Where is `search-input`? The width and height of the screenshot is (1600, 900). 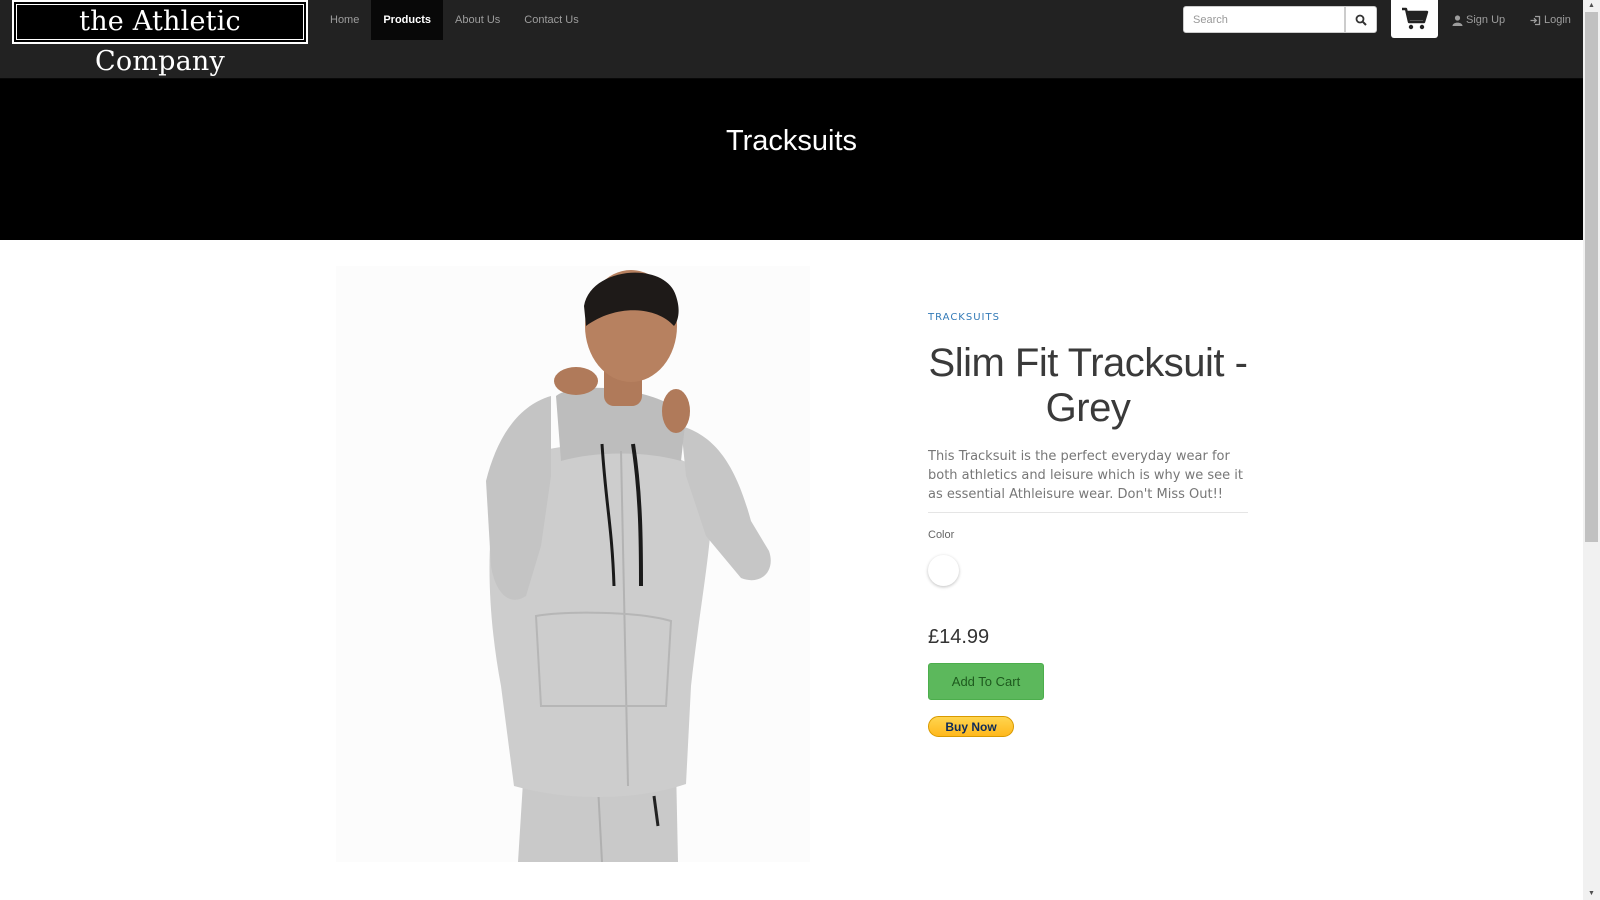
search-input is located at coordinates (1264, 19).